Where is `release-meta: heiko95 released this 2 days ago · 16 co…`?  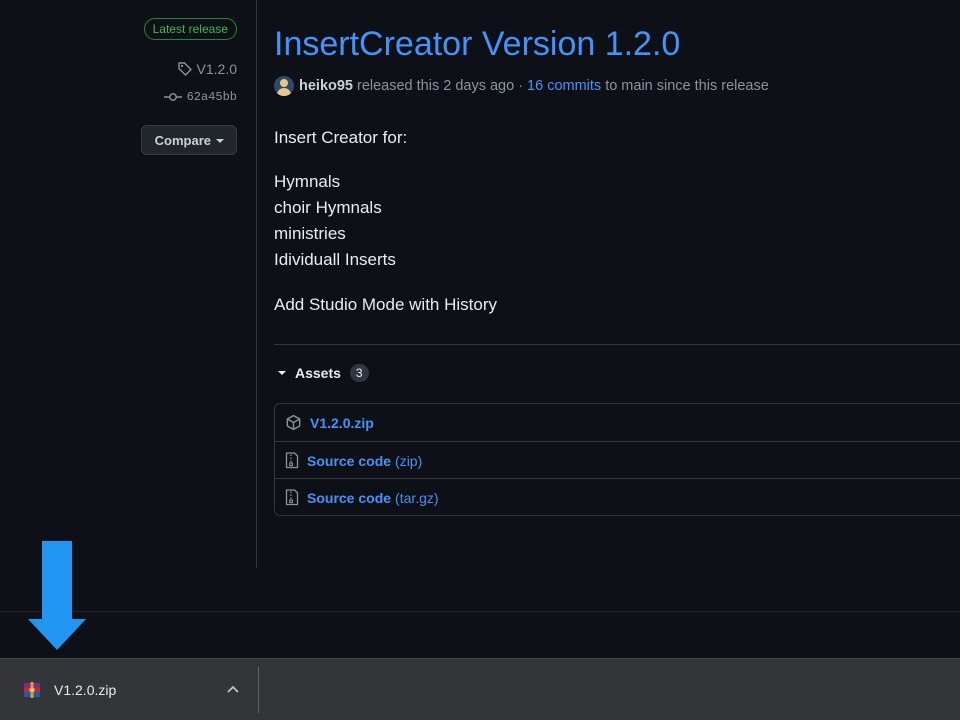 release-meta: heiko95 released this 2 days ago · 16 co… is located at coordinates (521, 86).